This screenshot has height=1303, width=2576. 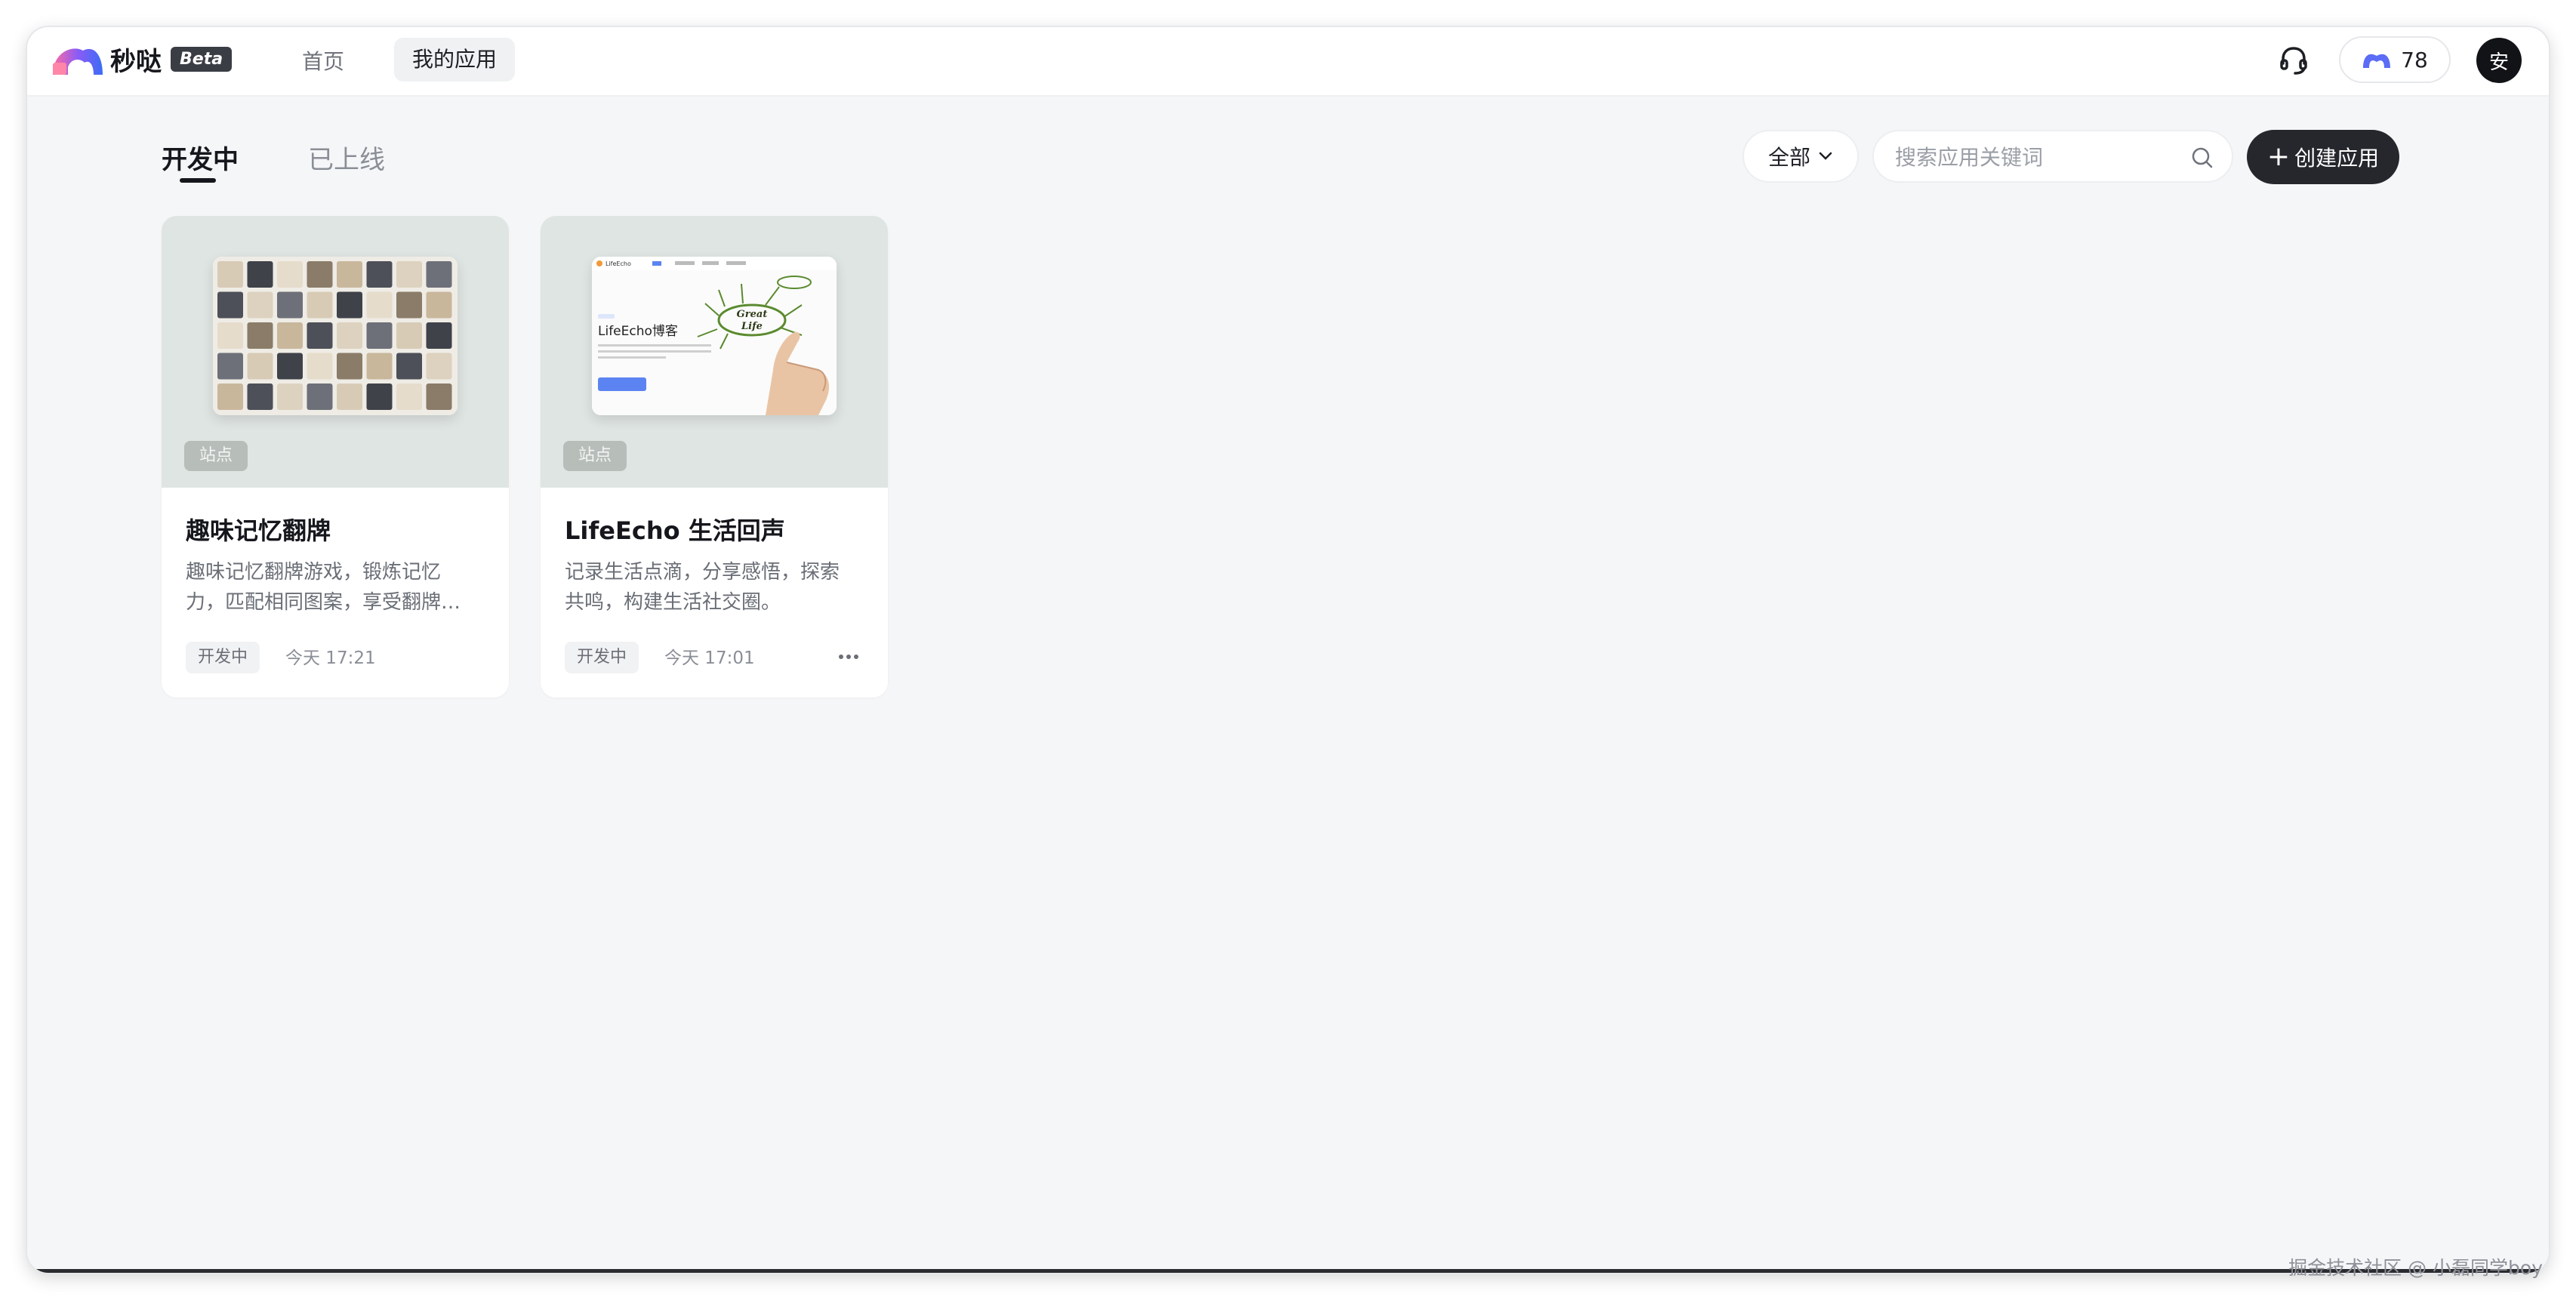 What do you see at coordinates (709, 658) in the screenshot?
I see `updated-time: 今天 17:01` at bounding box center [709, 658].